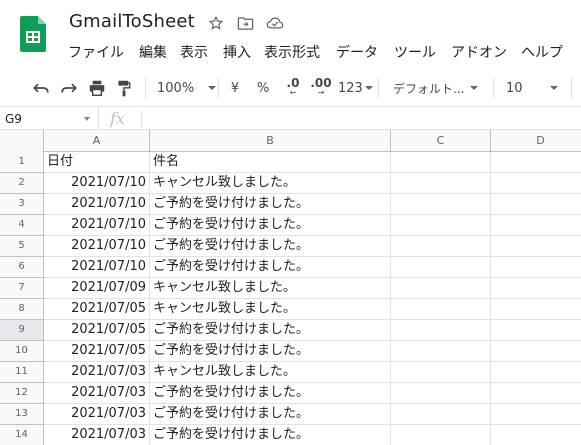 This screenshot has width=581, height=445. Describe the element at coordinates (355, 88) in the screenshot. I see `more-formats-select: 123` at that location.